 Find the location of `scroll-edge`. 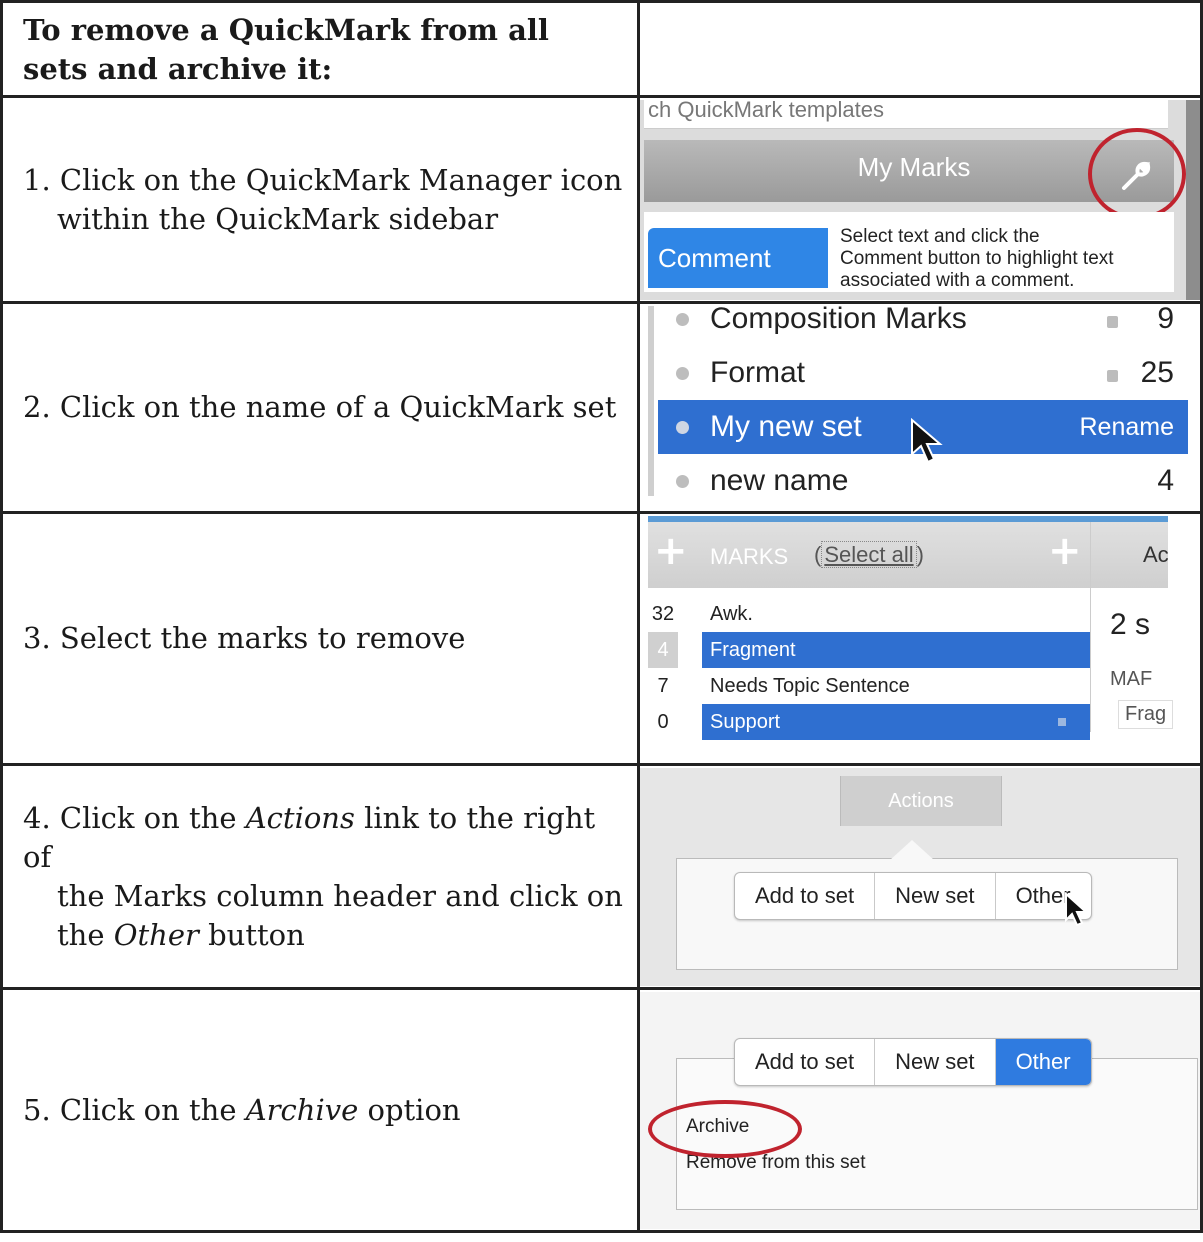

scroll-edge is located at coordinates (1192, 199).